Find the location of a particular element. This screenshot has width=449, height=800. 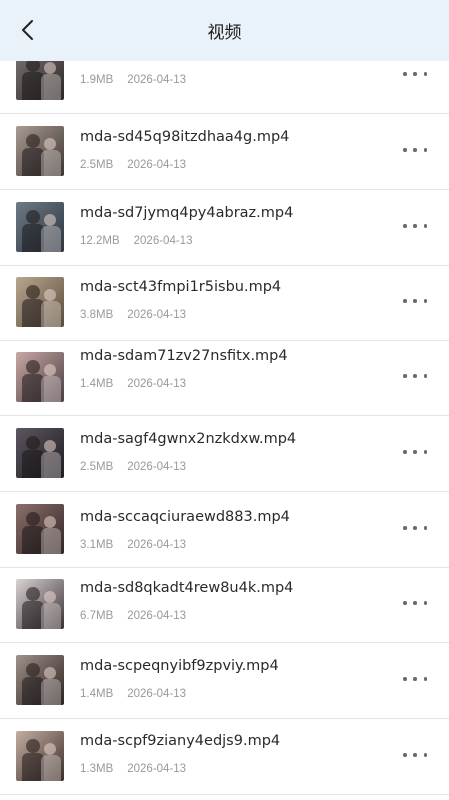

file-row: mda-sd8qkadt4rew8u4k.mp4 6.7MB 2026-04-13 is located at coordinates (224, 605).